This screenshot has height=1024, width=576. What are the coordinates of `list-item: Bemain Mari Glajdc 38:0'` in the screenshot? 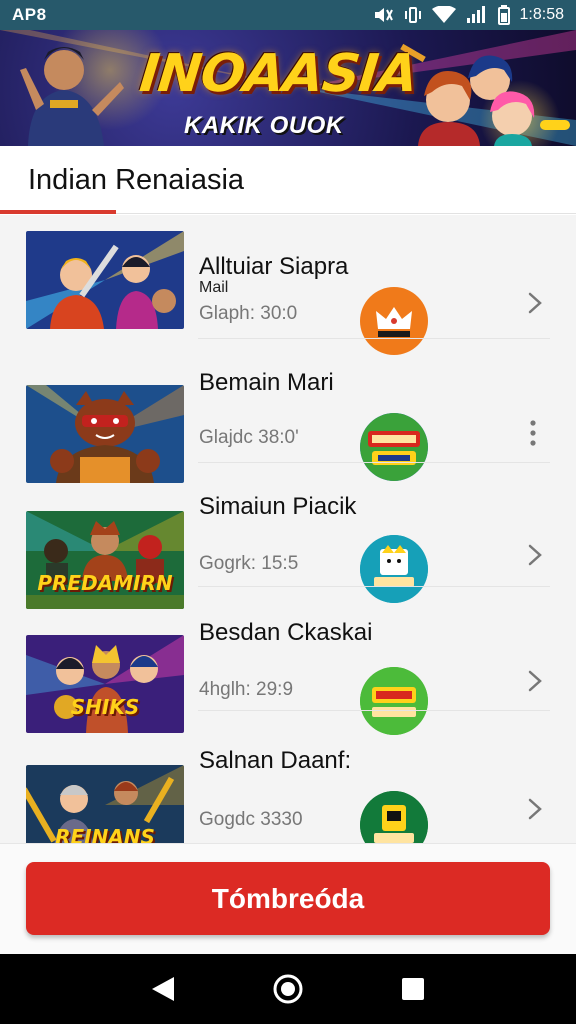 It's located at (288, 411).